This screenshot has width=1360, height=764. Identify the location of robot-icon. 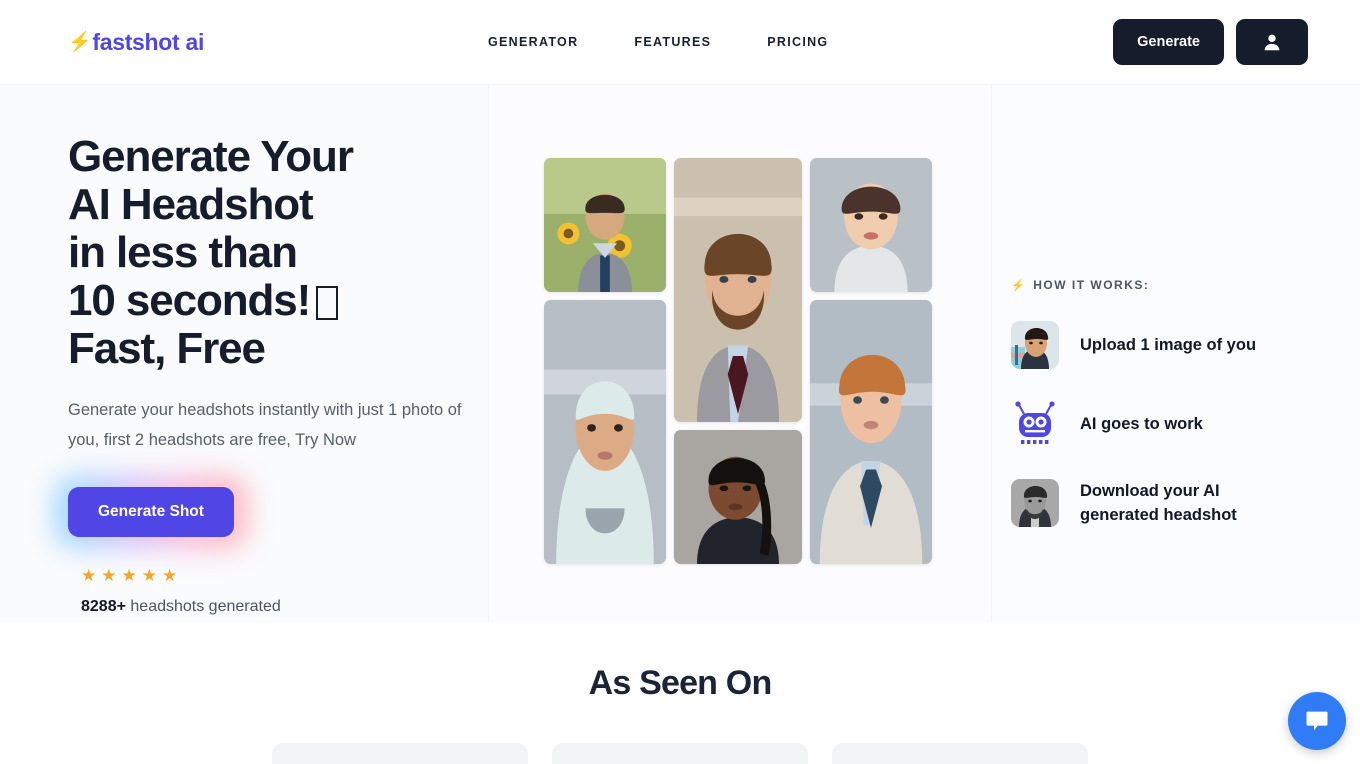
(1035, 424).